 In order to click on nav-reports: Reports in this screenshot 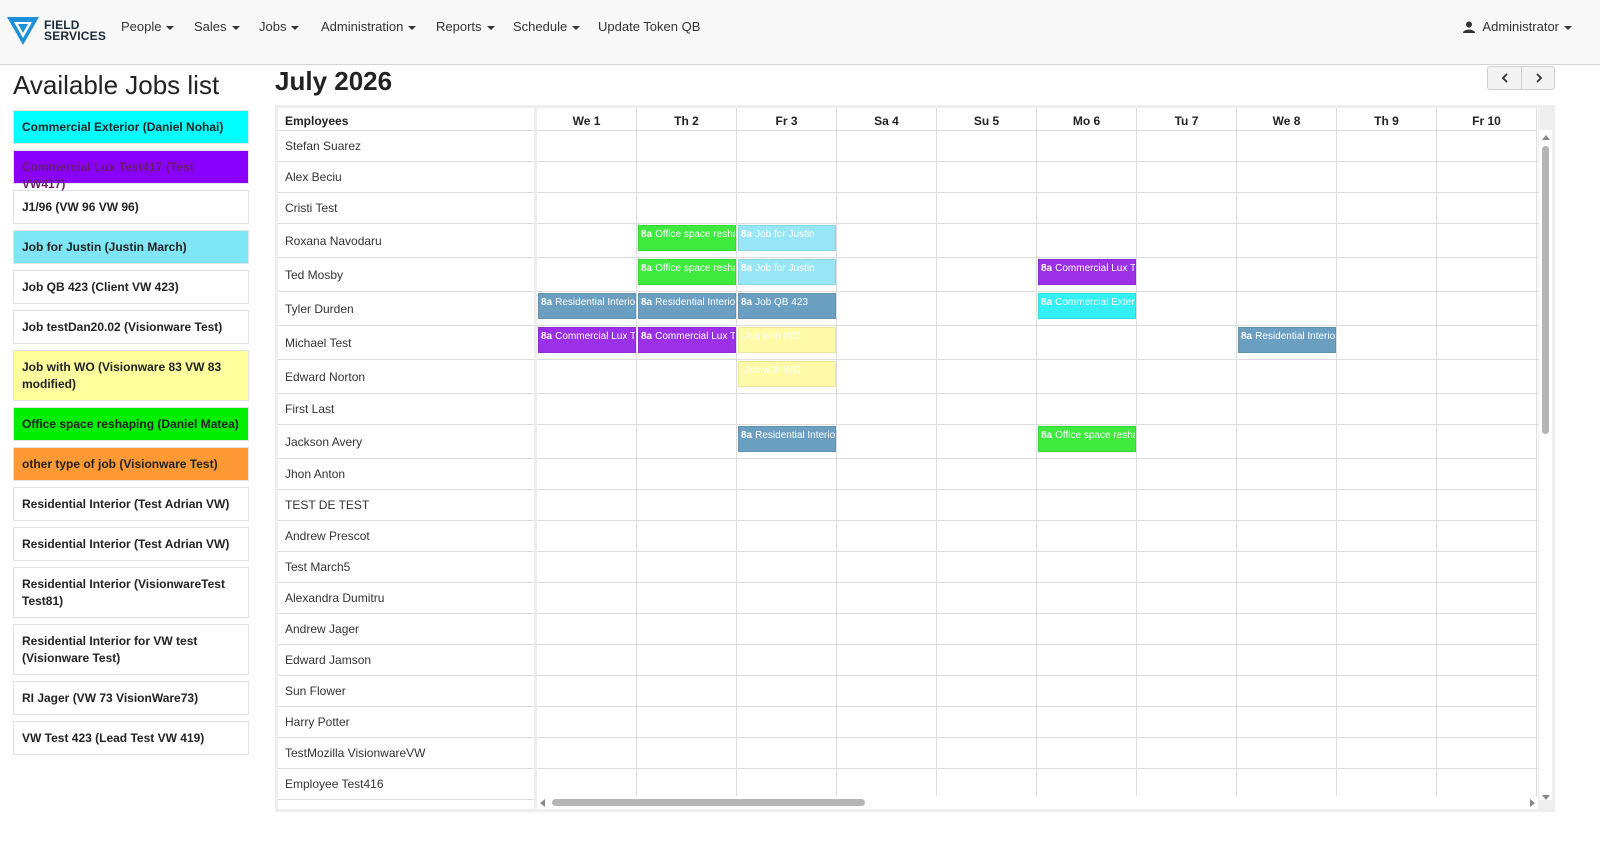, I will do `click(465, 26)`.